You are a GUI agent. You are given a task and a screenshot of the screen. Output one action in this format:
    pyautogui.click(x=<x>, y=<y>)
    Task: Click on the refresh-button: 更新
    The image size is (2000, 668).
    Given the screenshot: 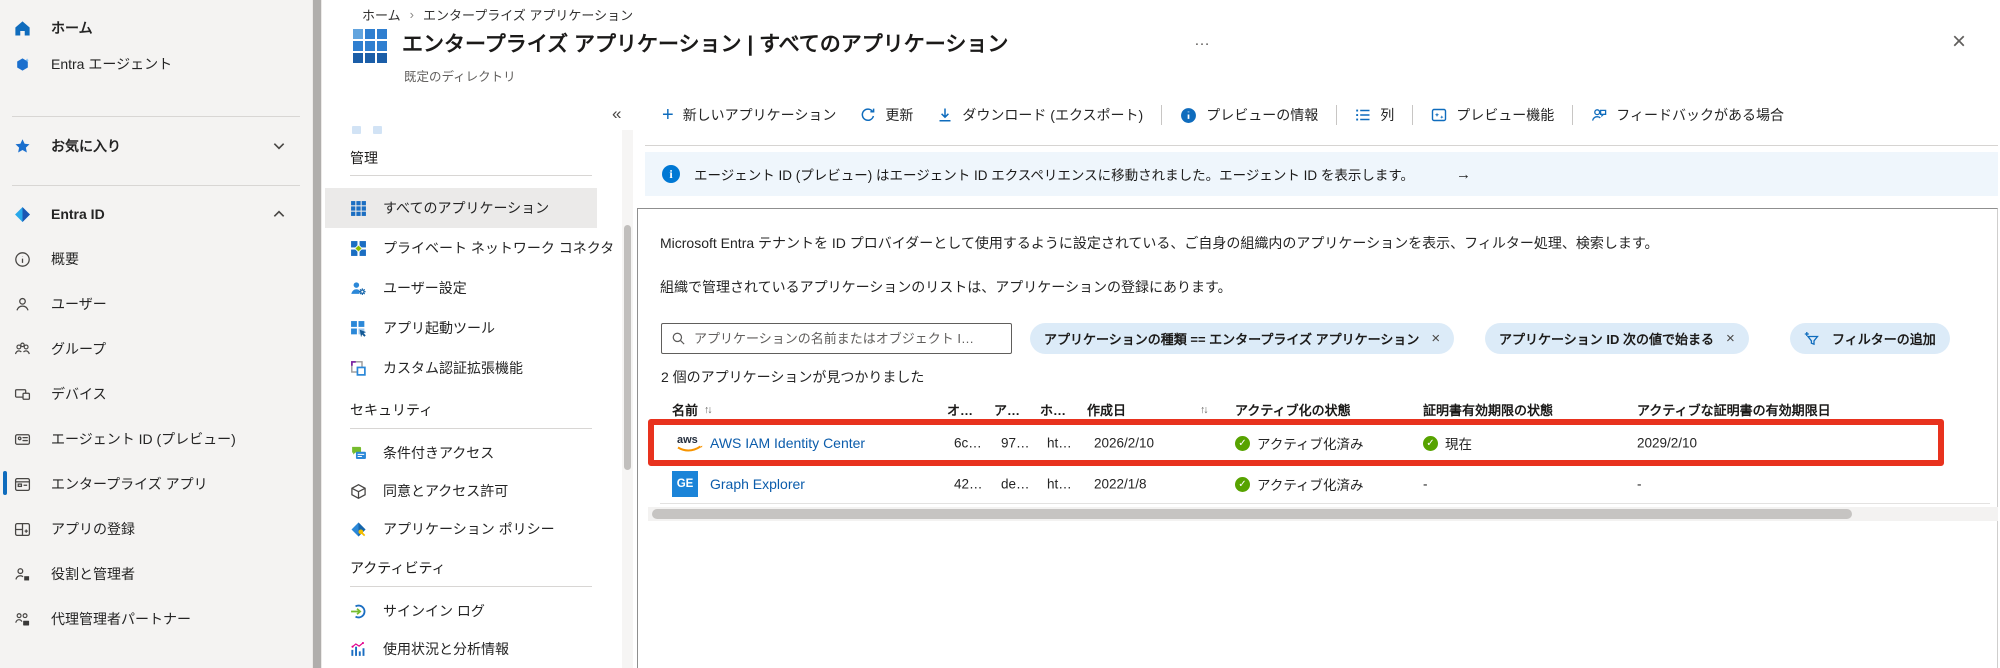 What is the action you would take?
    pyautogui.click(x=886, y=115)
    